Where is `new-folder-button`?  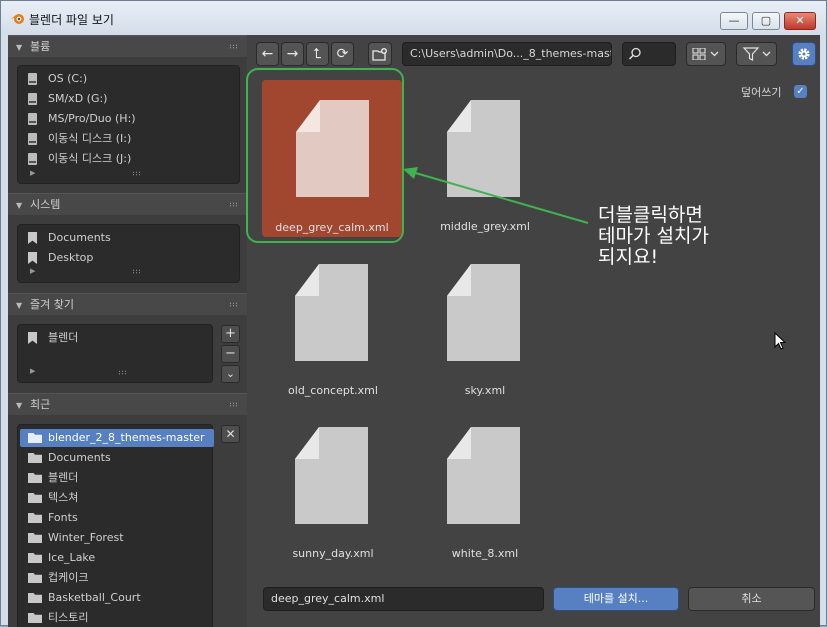
new-folder-button is located at coordinates (380, 54).